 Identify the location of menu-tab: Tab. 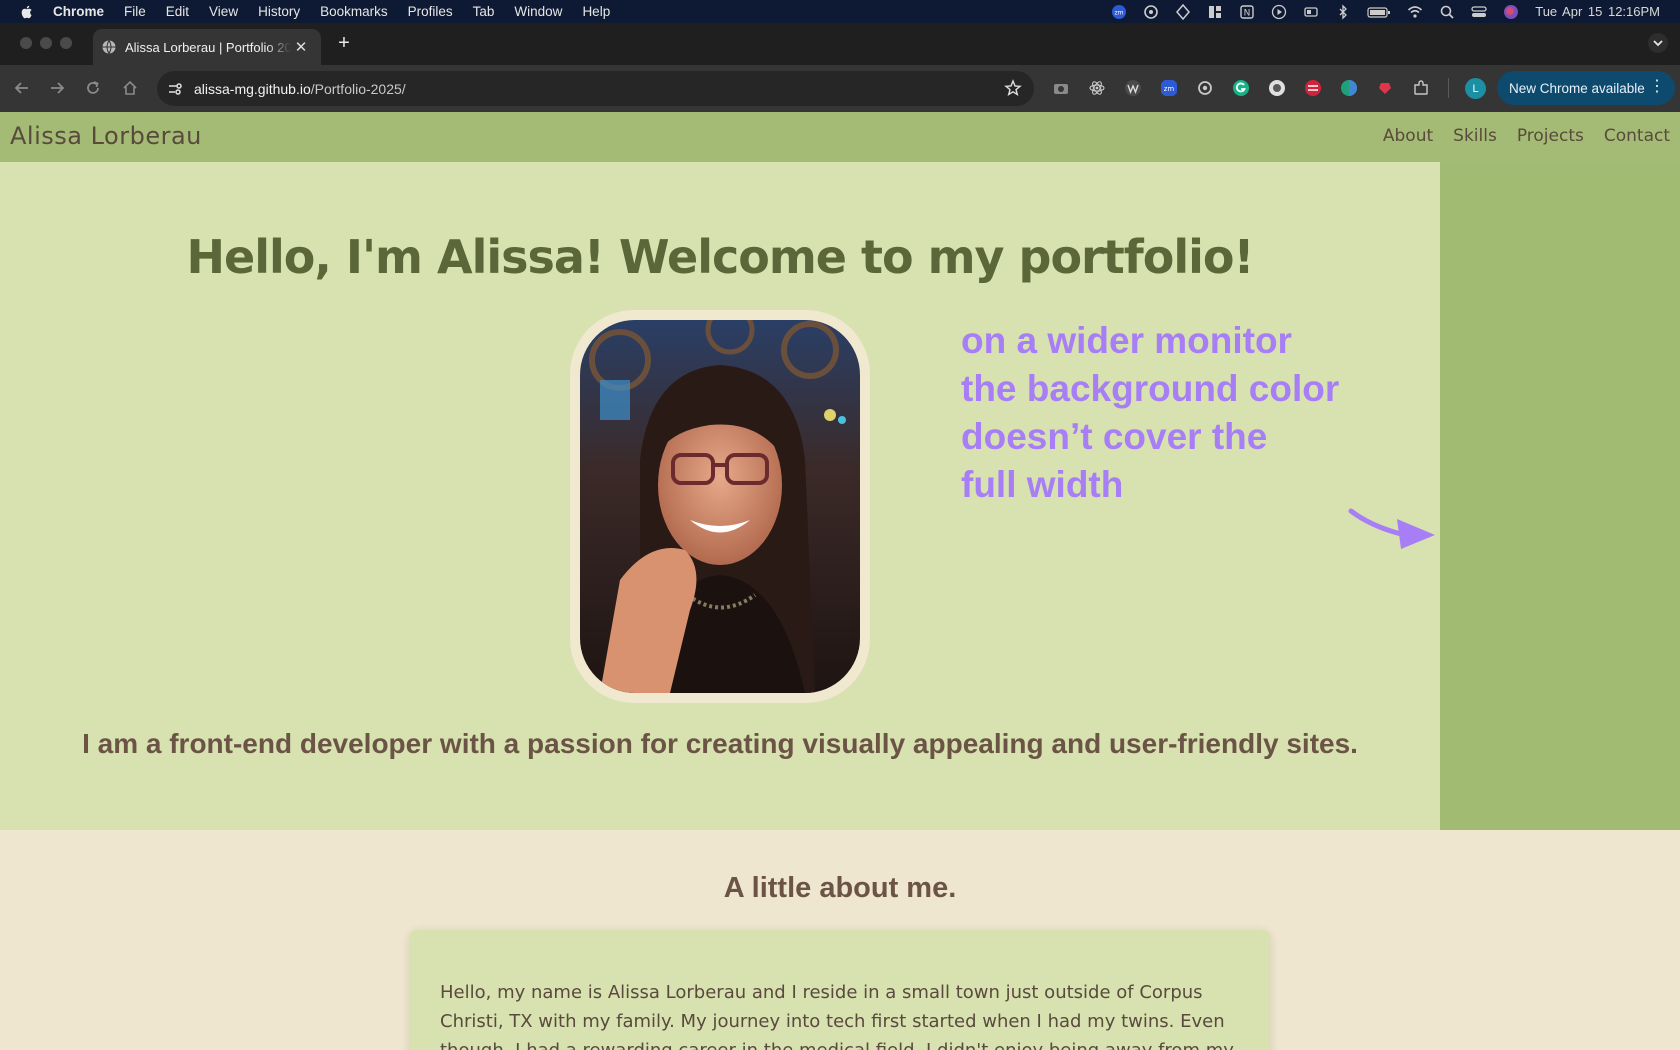
(484, 11).